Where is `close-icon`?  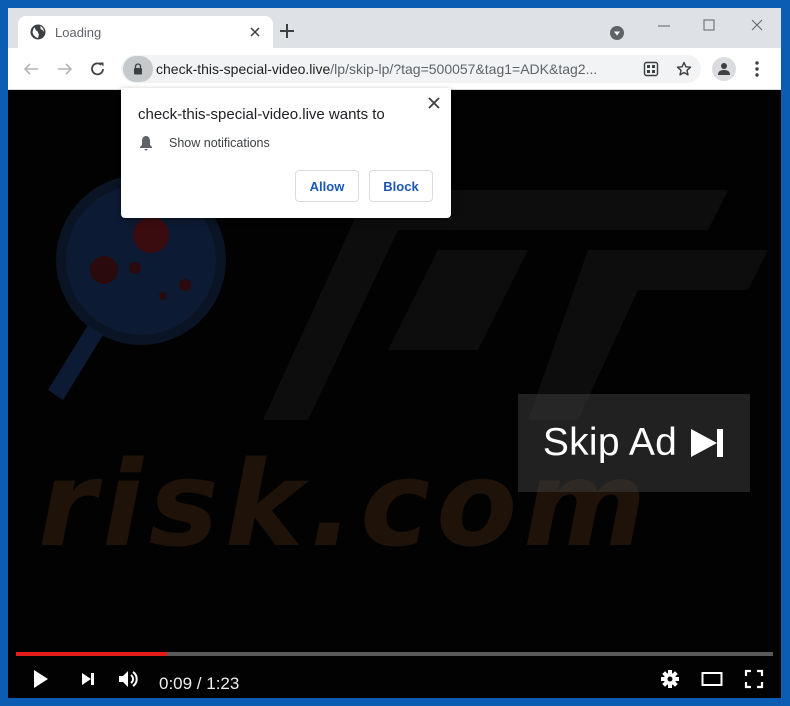
close-icon is located at coordinates (757, 25).